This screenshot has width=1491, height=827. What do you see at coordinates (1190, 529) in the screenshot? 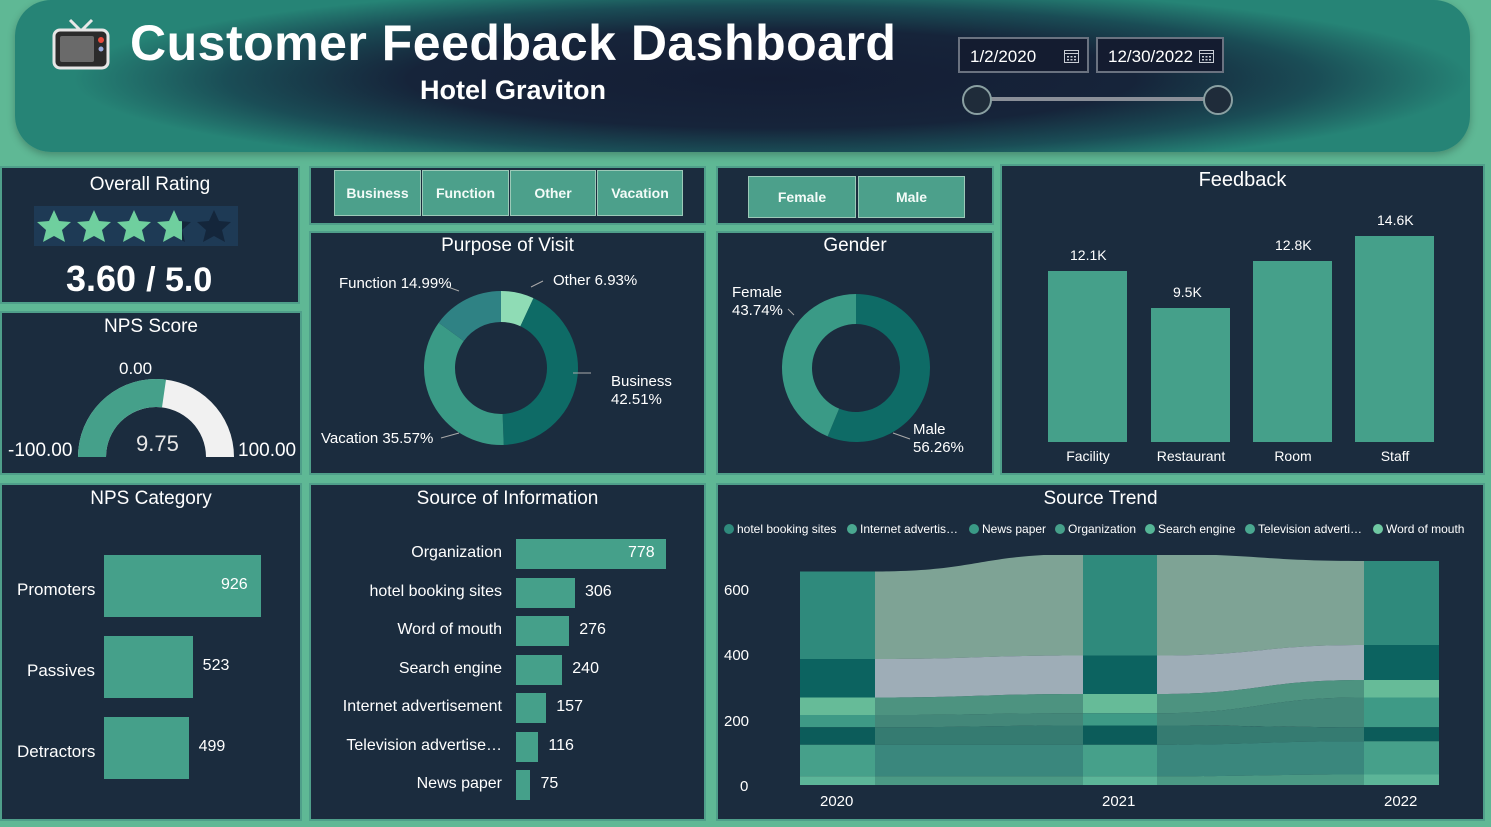
I see `legend-item: Search engine` at bounding box center [1190, 529].